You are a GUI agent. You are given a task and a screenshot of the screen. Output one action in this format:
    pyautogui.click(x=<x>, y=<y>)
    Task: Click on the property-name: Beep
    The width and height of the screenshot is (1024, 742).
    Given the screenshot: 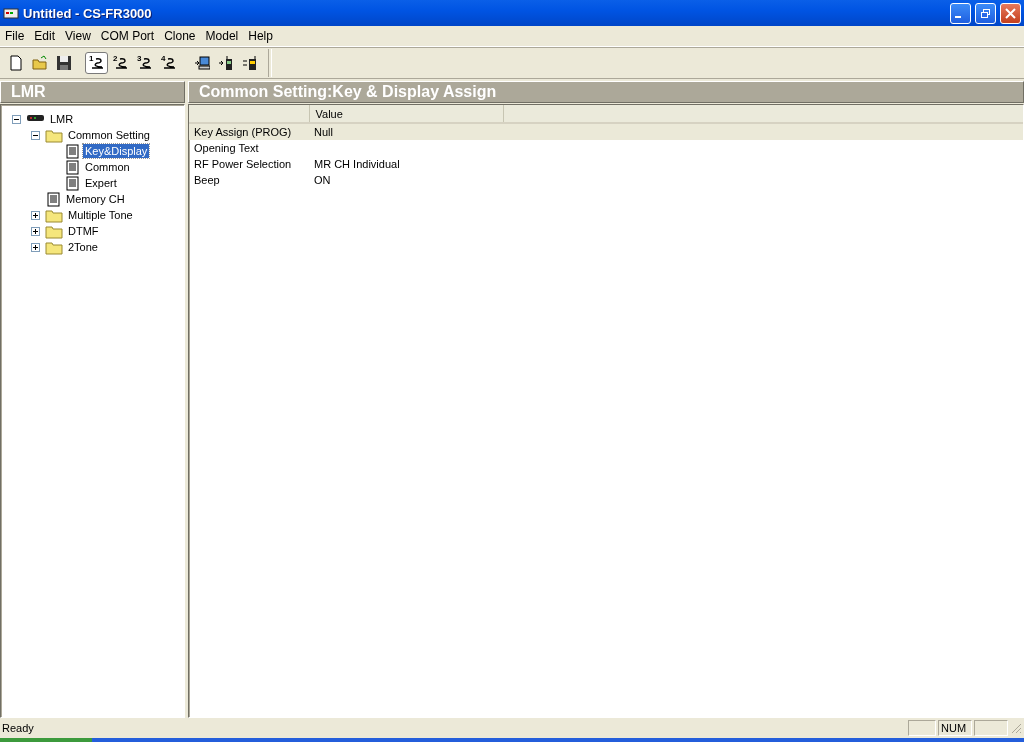 What is the action you would take?
    pyautogui.click(x=249, y=180)
    